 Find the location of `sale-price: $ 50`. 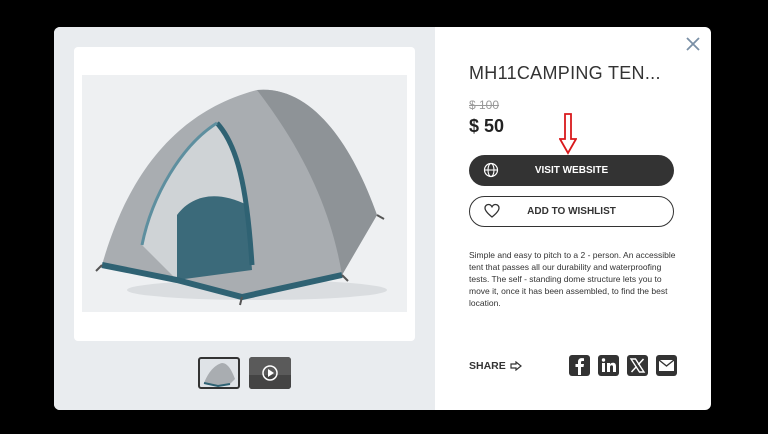

sale-price: $ 50 is located at coordinates (487, 126).